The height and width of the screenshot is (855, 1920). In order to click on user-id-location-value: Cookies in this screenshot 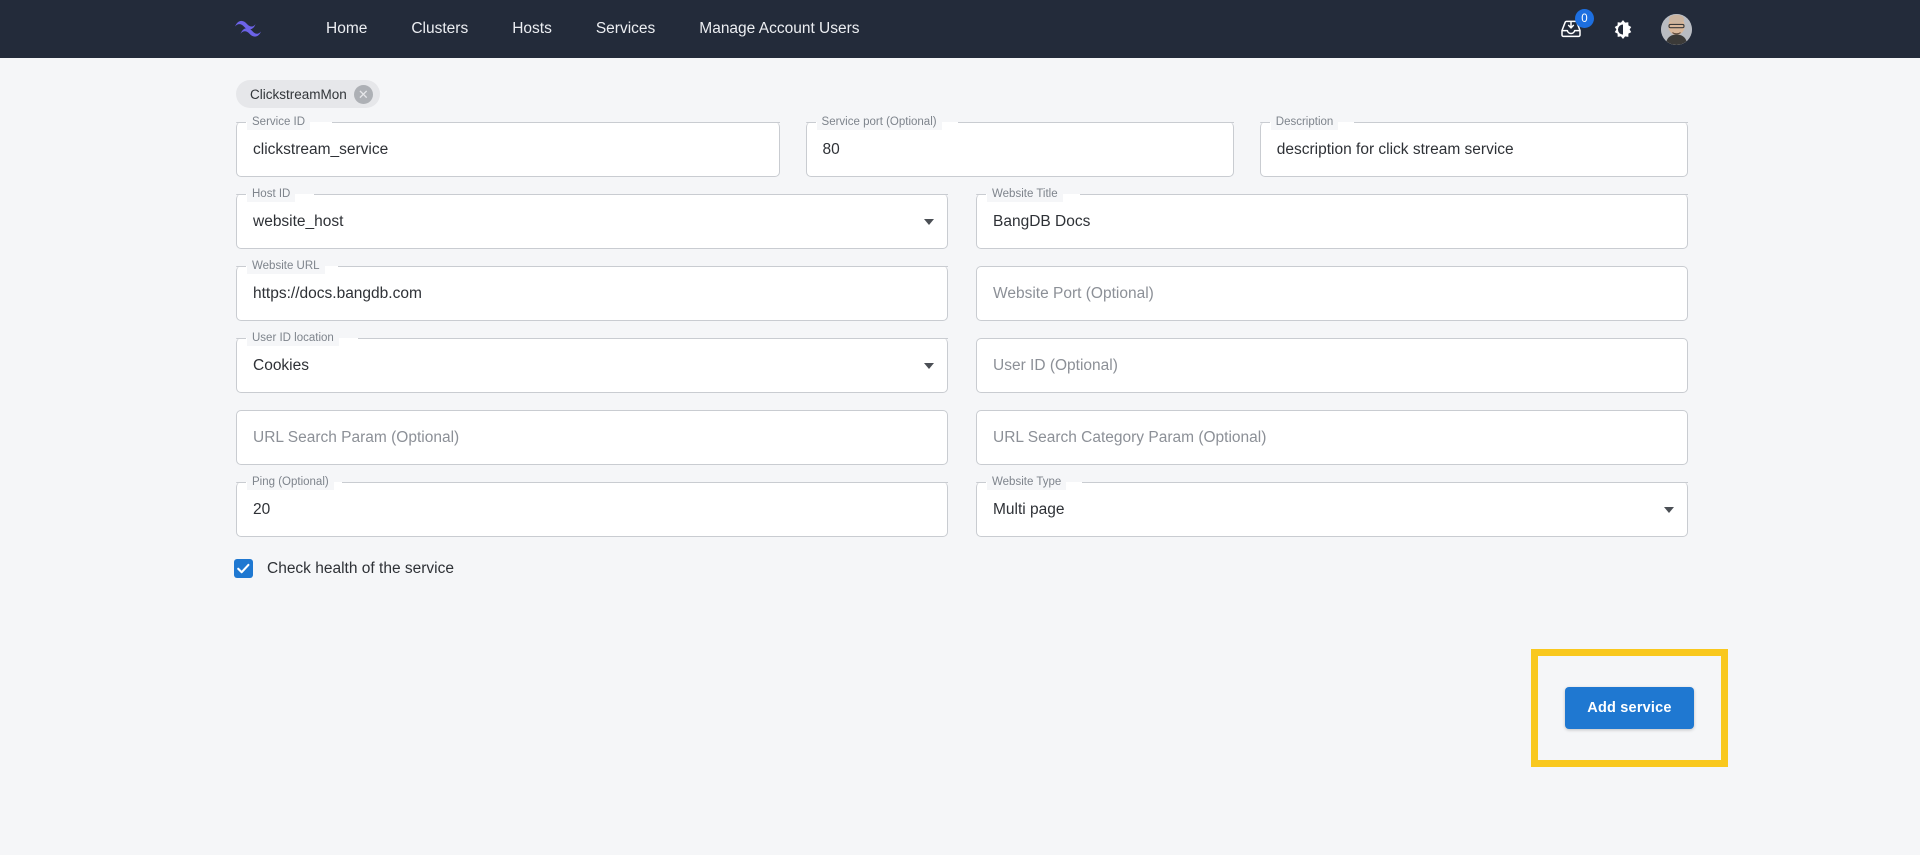, I will do `click(592, 365)`.